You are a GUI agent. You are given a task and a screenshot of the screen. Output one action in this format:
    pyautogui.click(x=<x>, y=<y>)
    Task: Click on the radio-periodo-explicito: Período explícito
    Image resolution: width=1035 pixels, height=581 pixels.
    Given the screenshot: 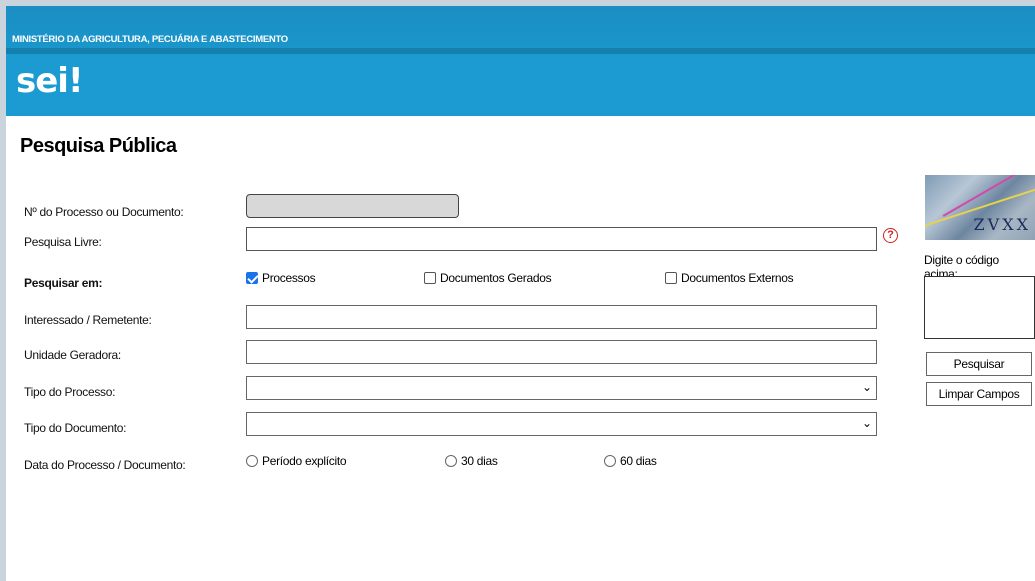 What is the action you would take?
    pyautogui.click(x=296, y=461)
    